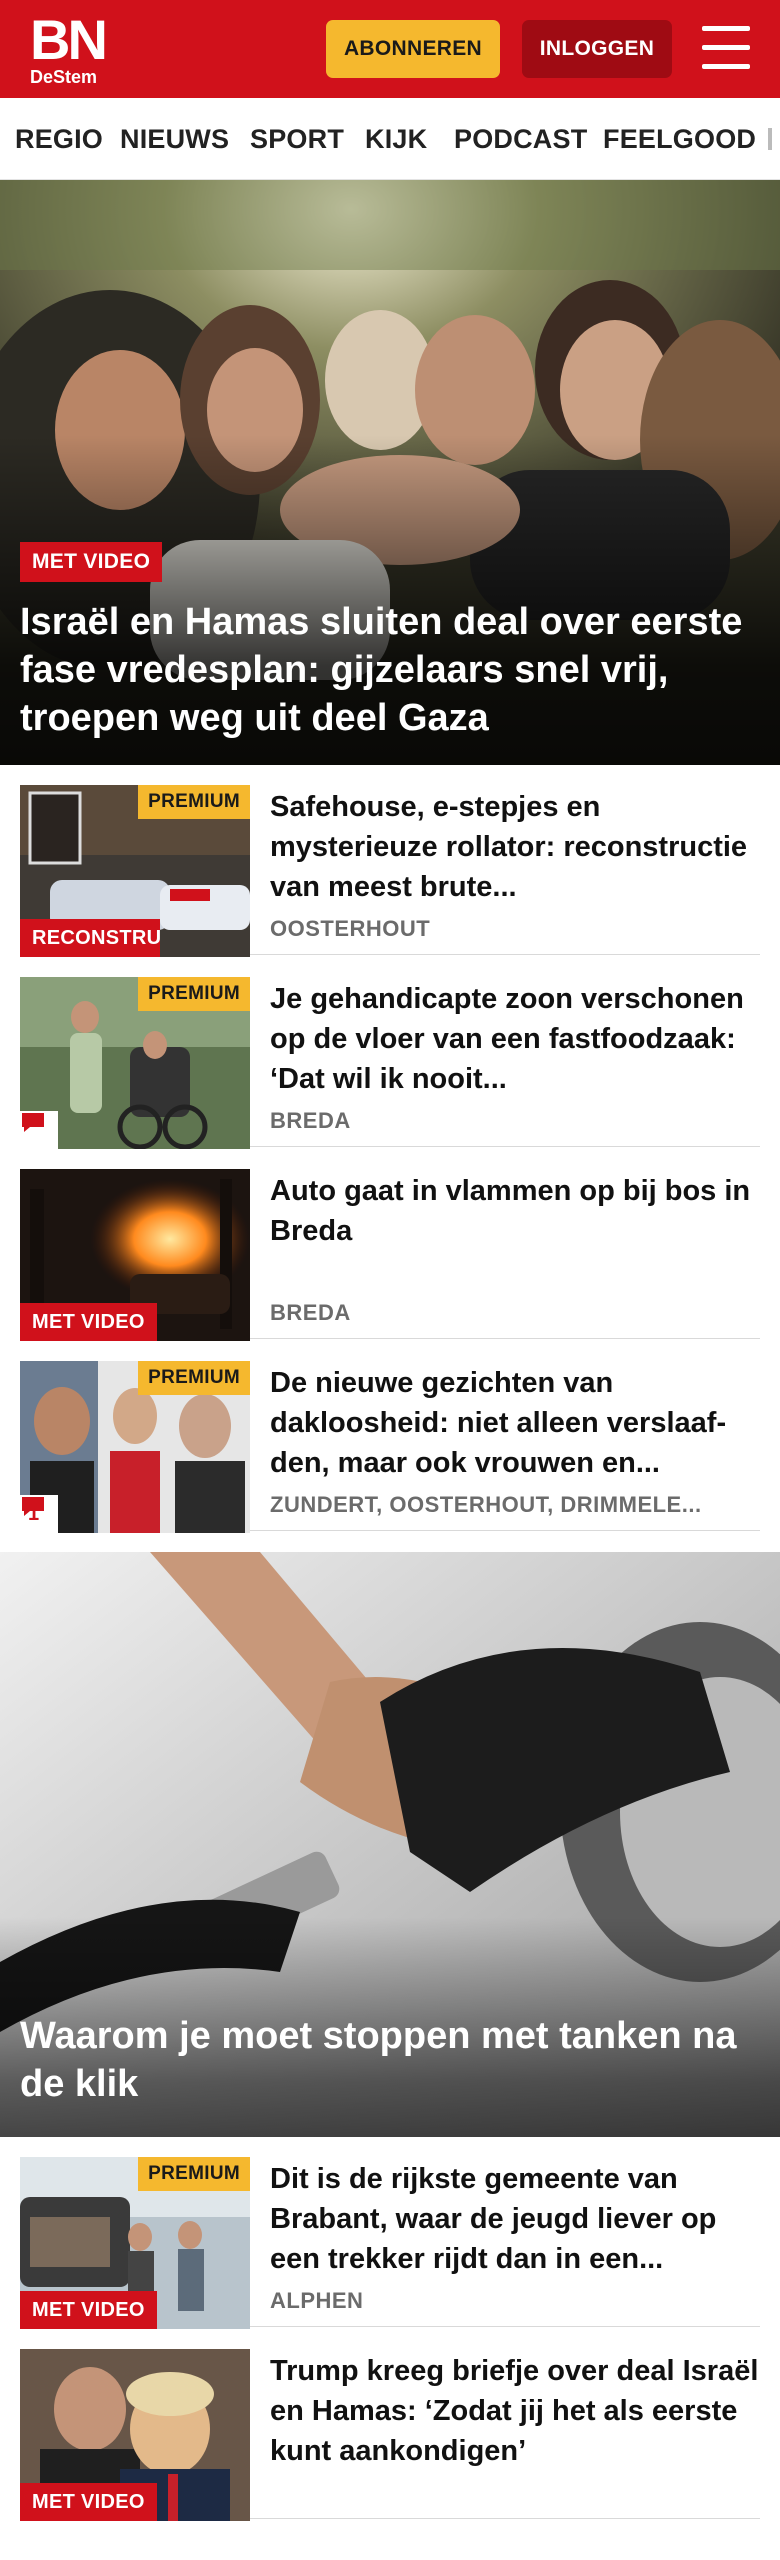  I want to click on nav-item-sport: SPORT, so click(297, 138).